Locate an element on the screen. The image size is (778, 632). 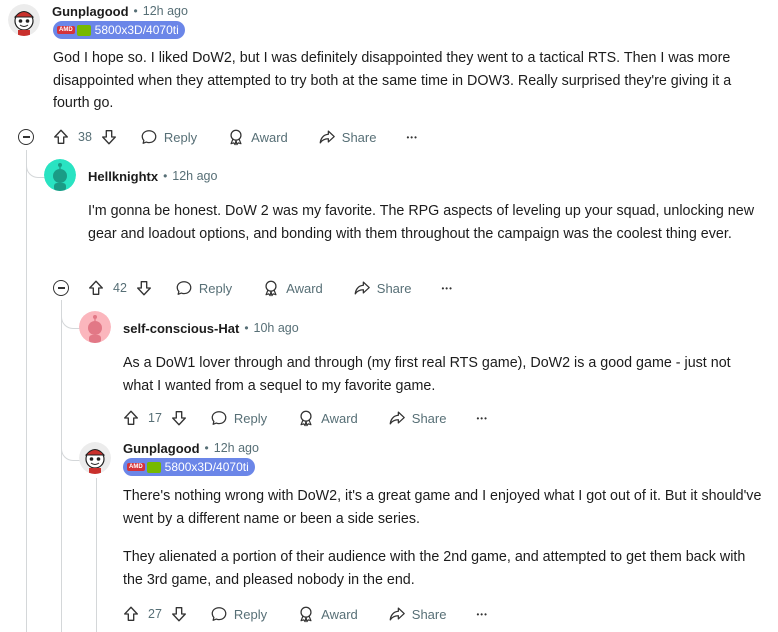
amd-logo-icon: AMD is located at coordinates (66, 30).